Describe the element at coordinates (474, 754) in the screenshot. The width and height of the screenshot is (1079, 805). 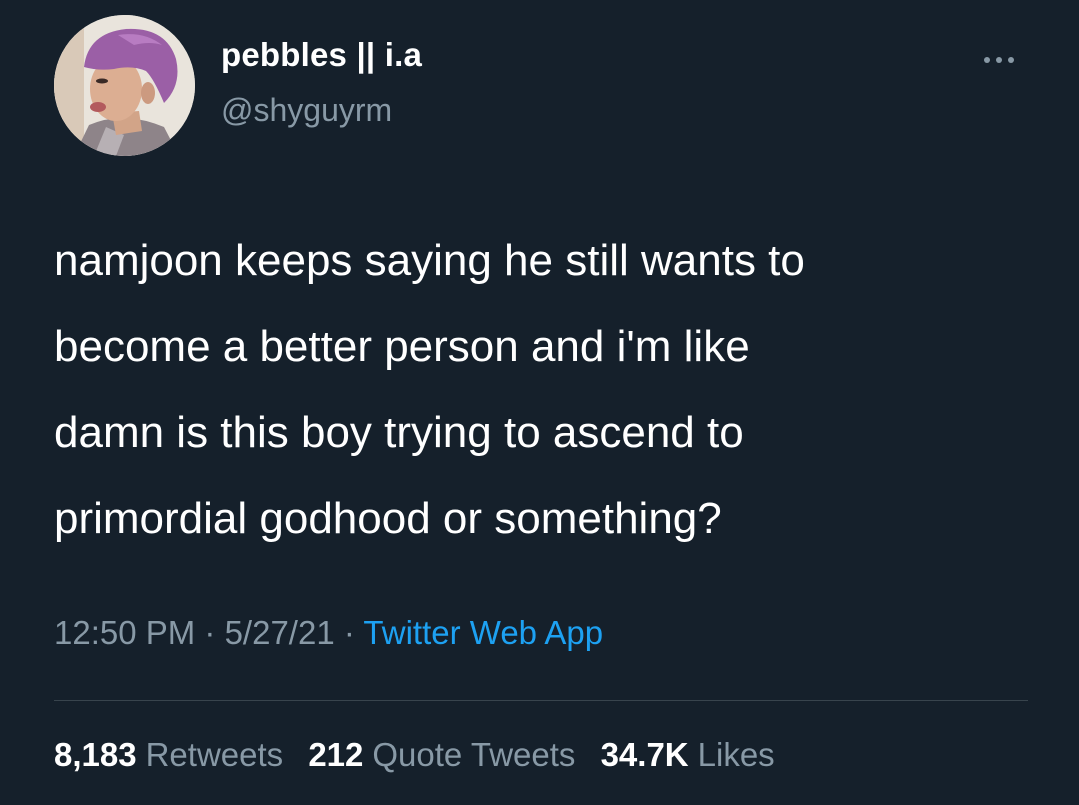
I see `quote-tweets-label: Quote Tweets` at that location.